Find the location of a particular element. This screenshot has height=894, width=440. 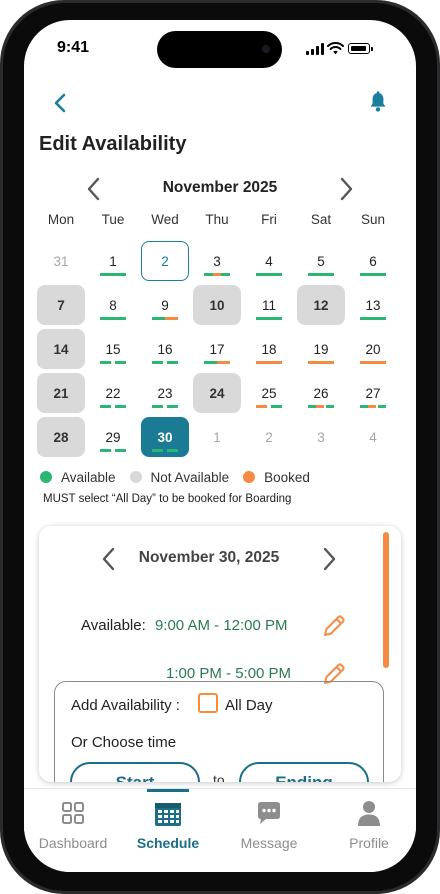

tab-message: Message is located at coordinates (269, 825).